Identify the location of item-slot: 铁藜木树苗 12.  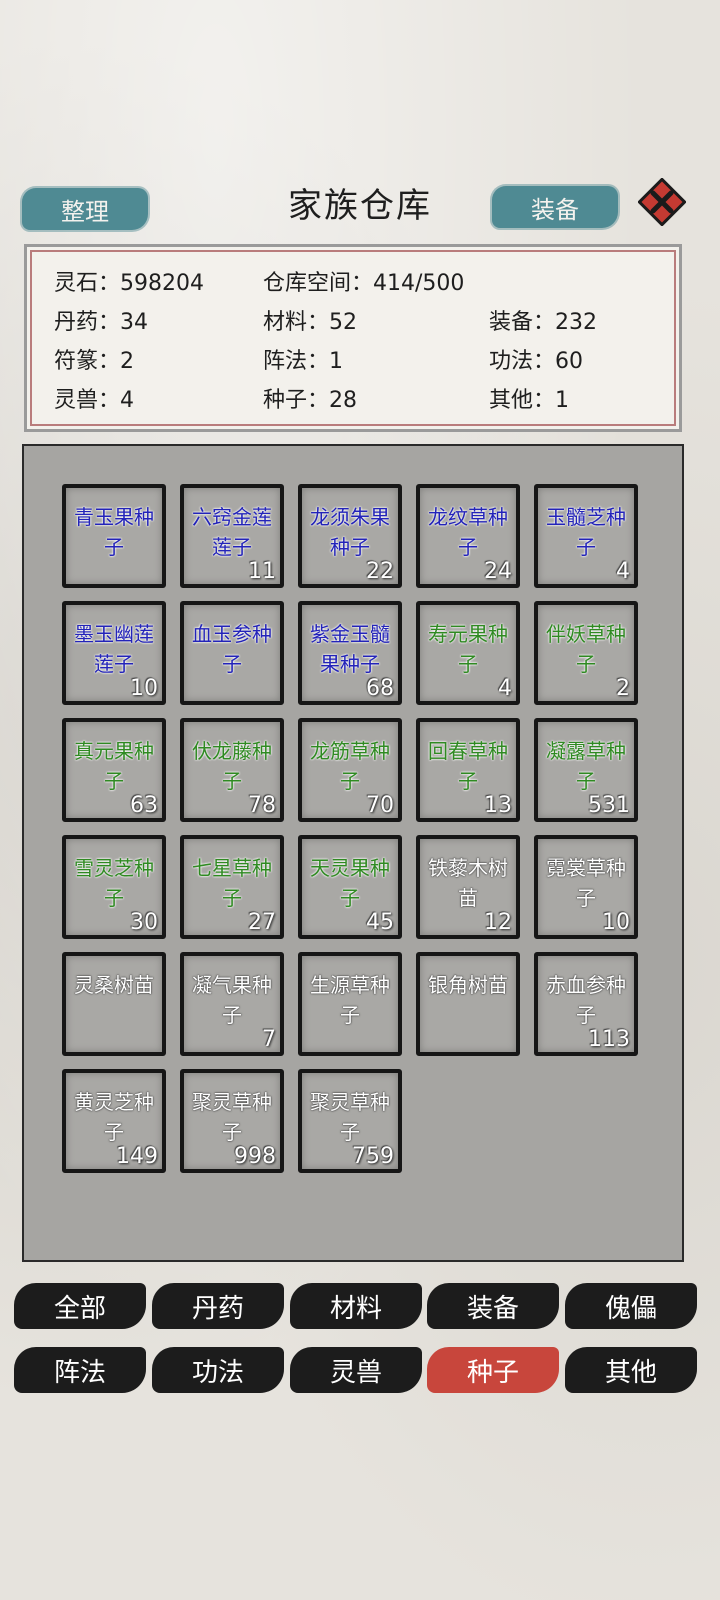
(468, 887).